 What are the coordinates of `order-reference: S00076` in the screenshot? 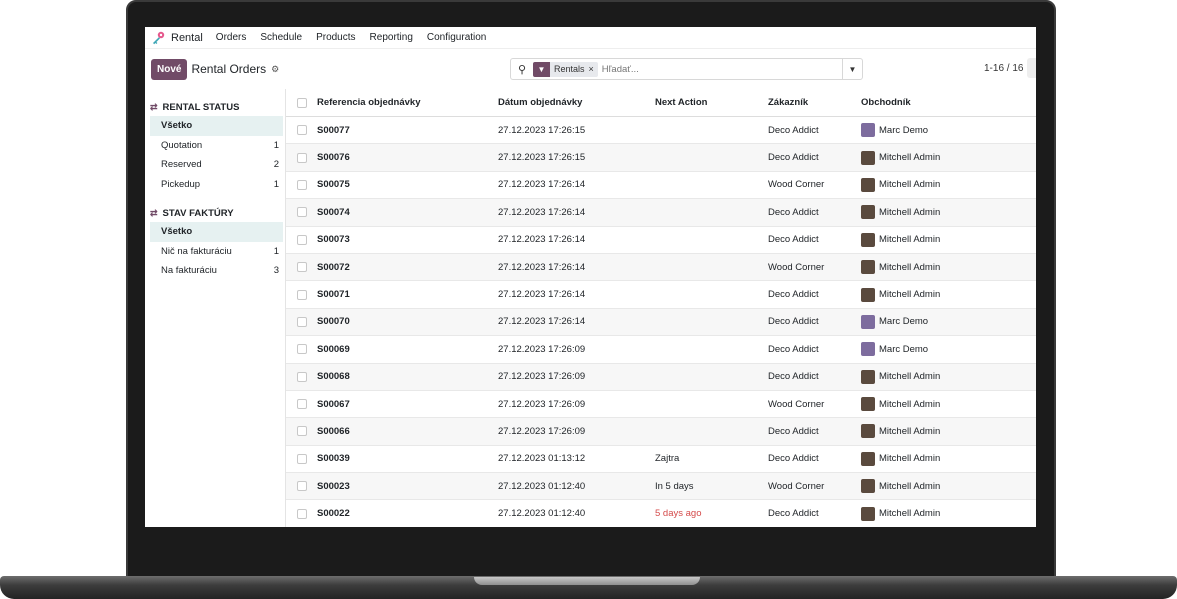 It's located at (333, 158).